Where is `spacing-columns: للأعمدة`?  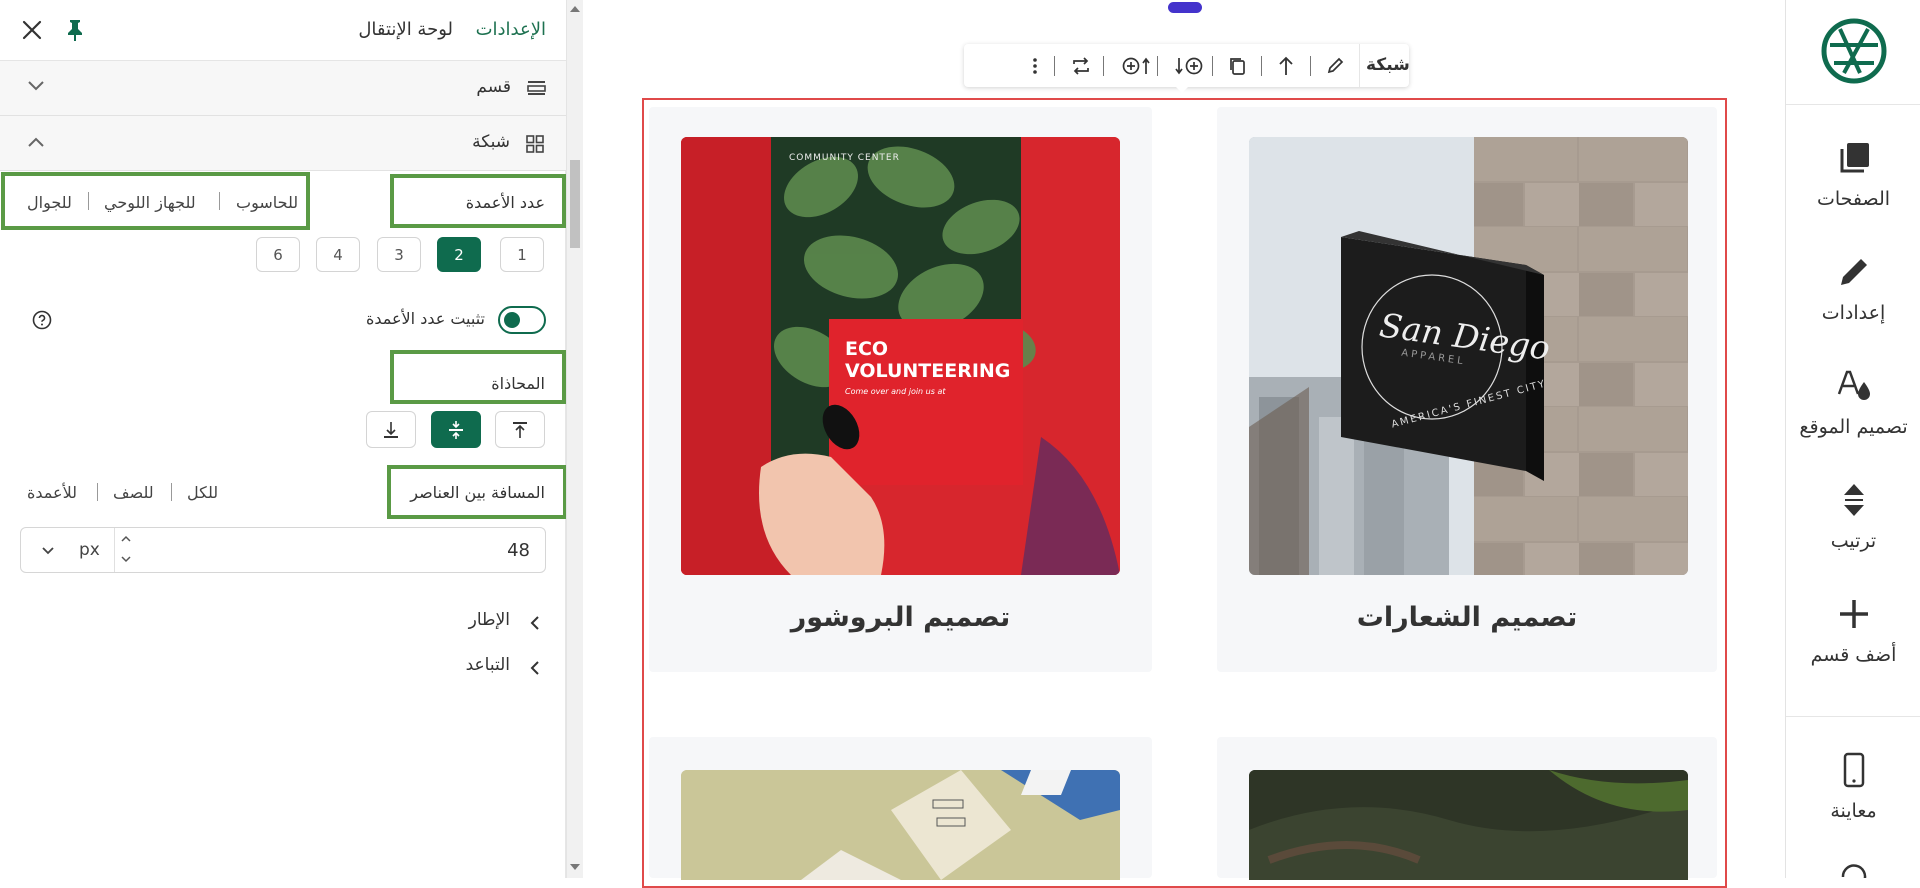 spacing-columns: للأعمدة is located at coordinates (52, 492).